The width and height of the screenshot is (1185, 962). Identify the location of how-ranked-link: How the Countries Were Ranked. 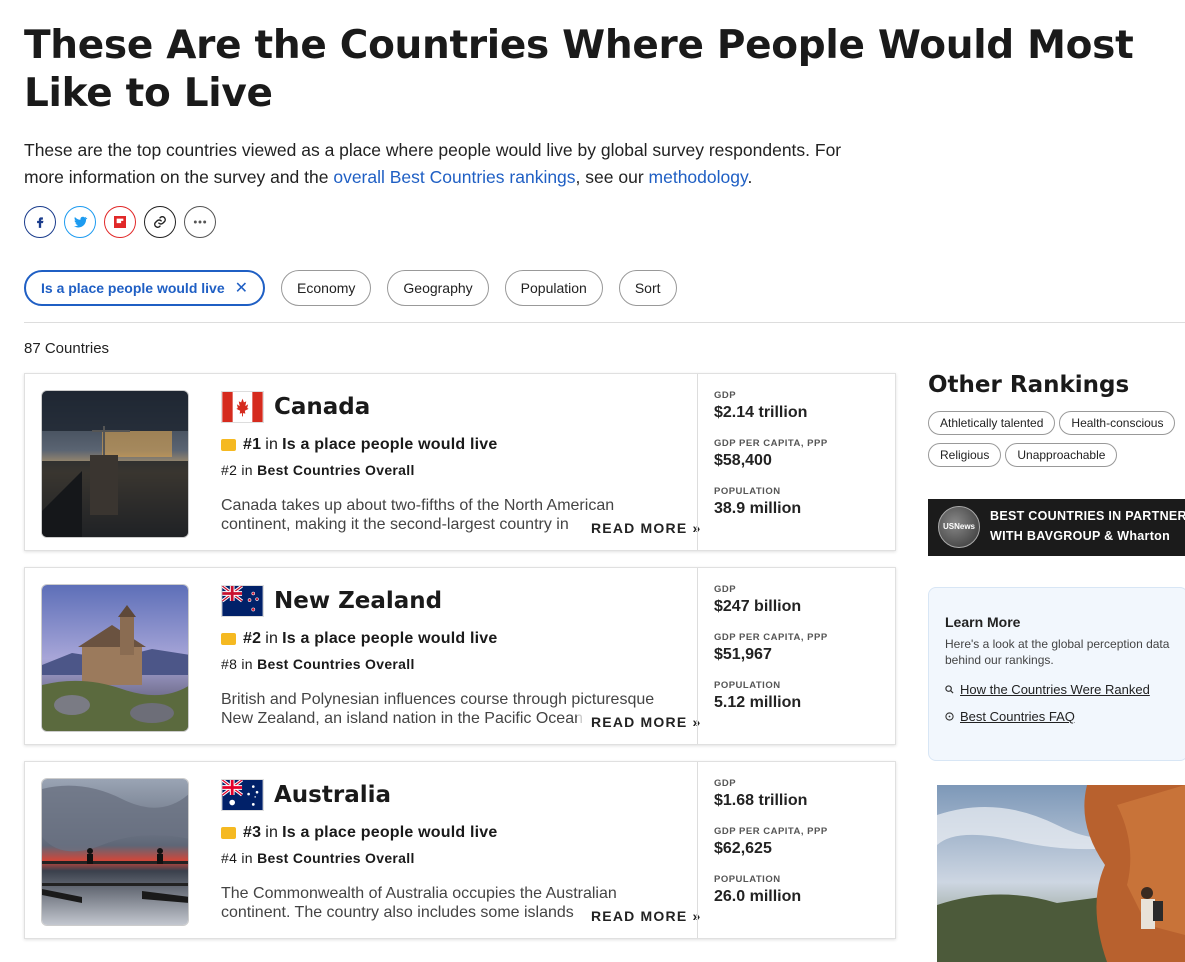
(1058, 689).